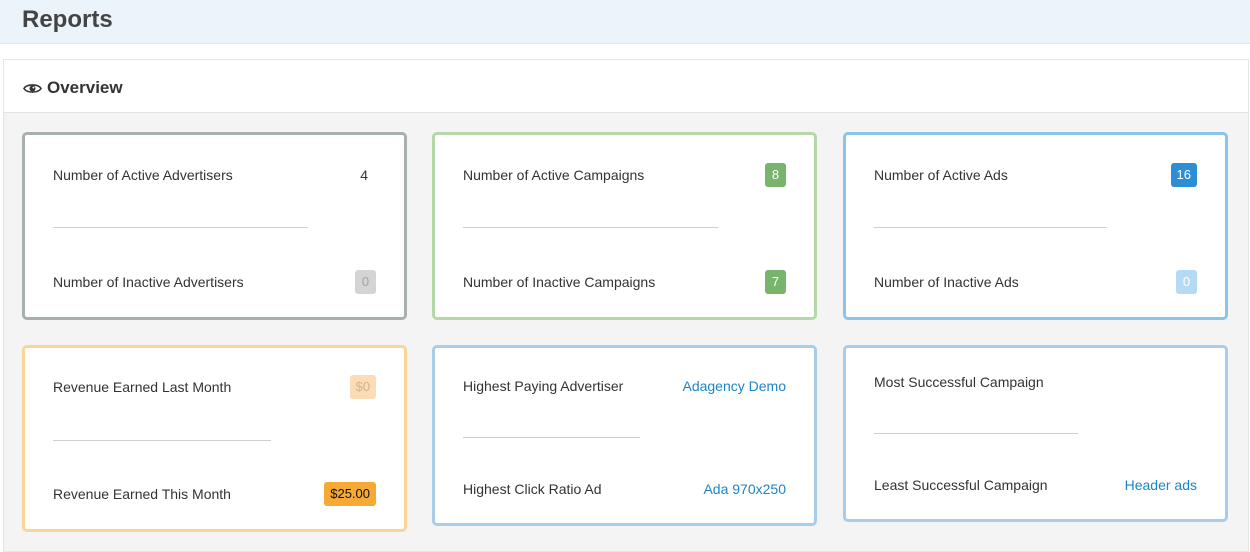 Image resolution: width=1250 pixels, height=552 pixels. I want to click on inactive-campaigns-label: Number of Inactive Campaigns, so click(559, 282).